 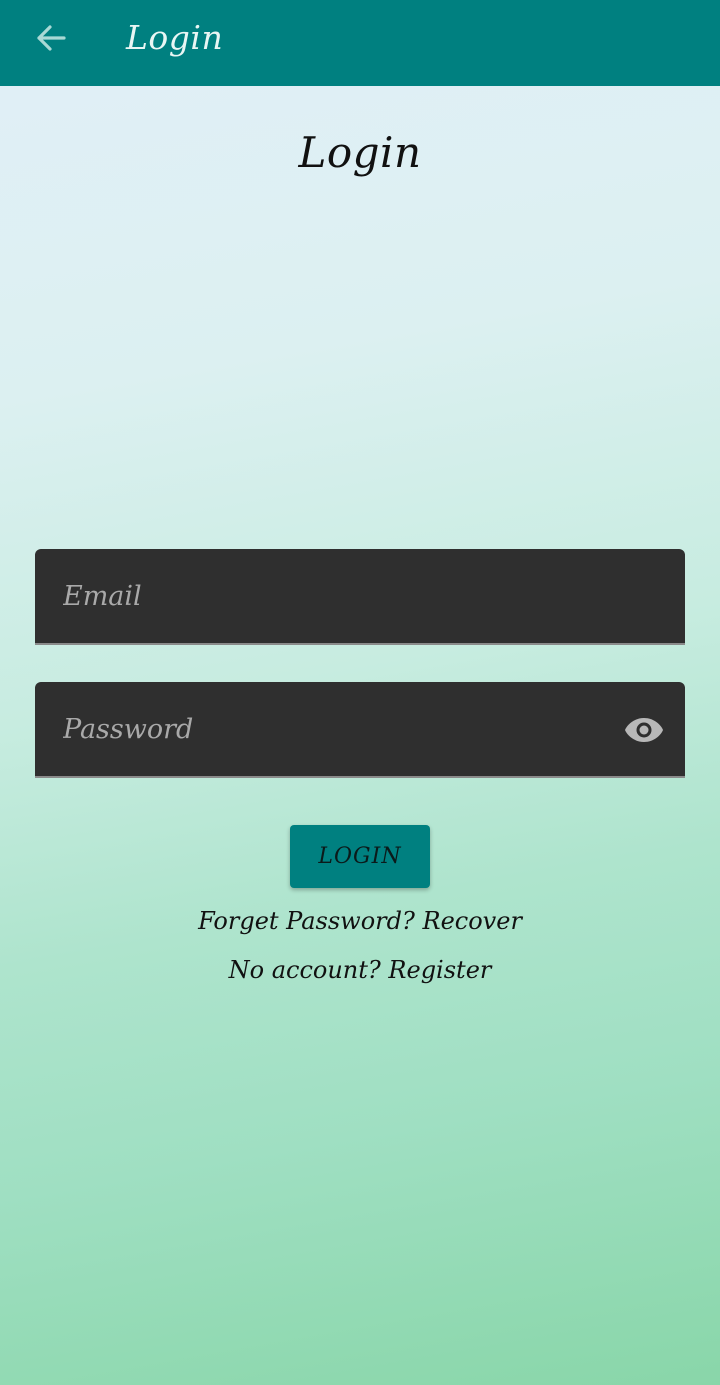 I want to click on recover-link: Recover, so click(x=472, y=921).